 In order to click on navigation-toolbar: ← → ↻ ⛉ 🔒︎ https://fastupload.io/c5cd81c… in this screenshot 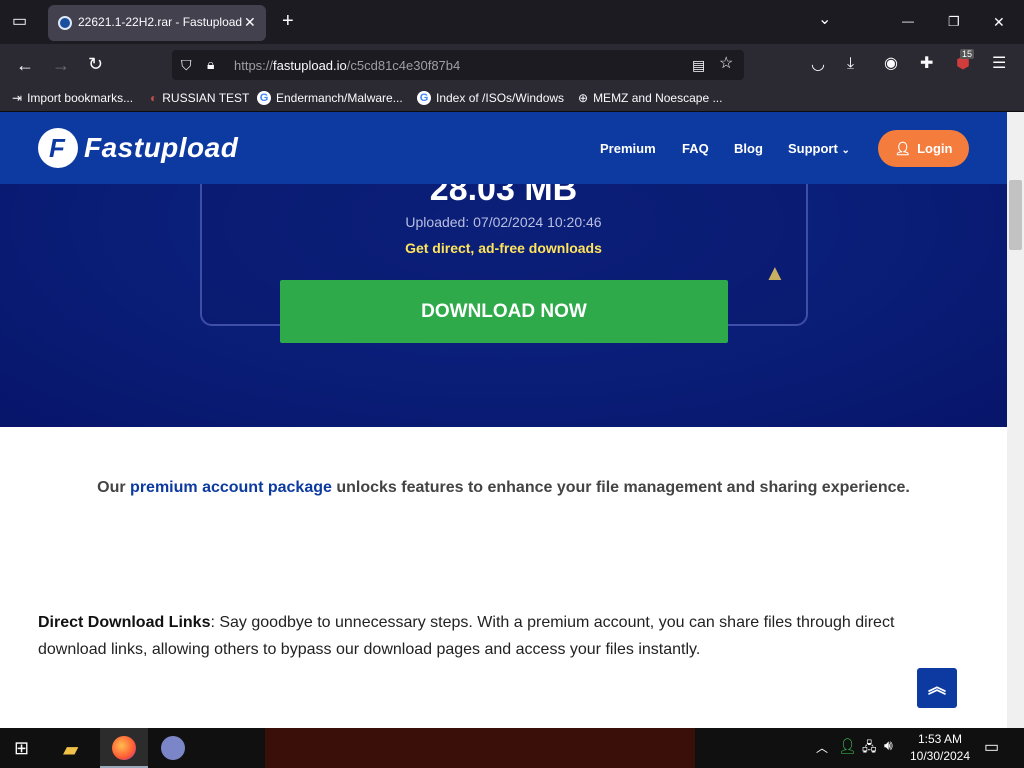, I will do `click(512, 65)`.